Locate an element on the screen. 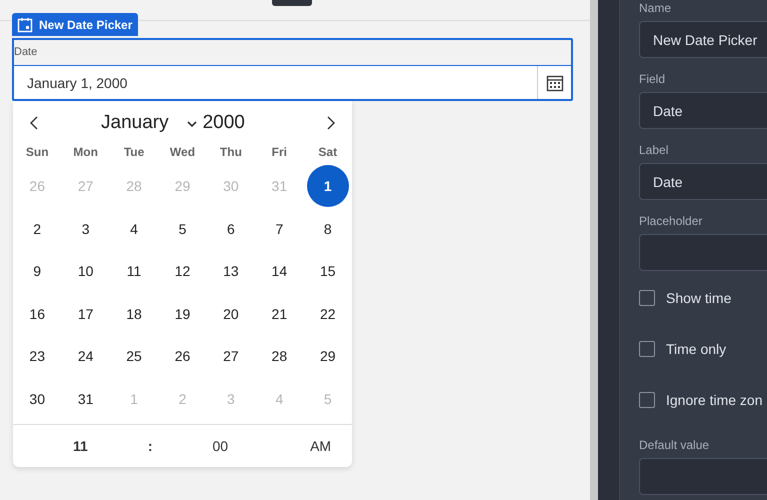  month-select: January is located at coordinates (149, 123).